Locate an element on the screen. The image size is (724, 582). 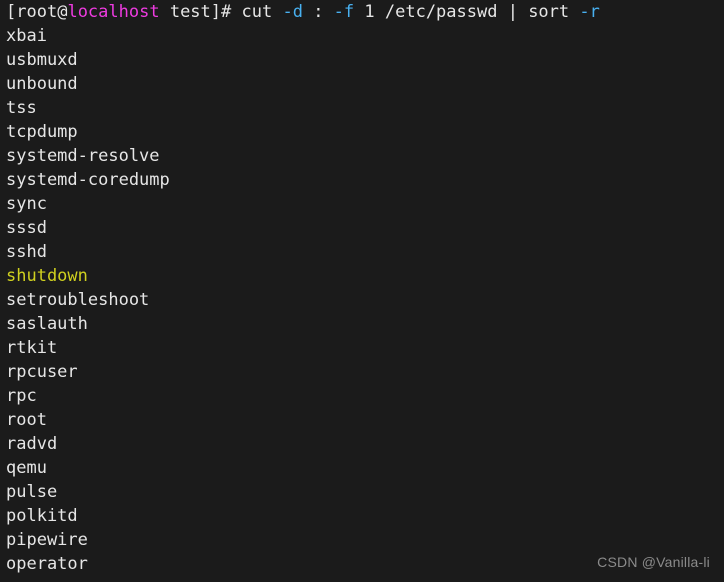
prompt-bracket-close: ] is located at coordinates (216, 12).